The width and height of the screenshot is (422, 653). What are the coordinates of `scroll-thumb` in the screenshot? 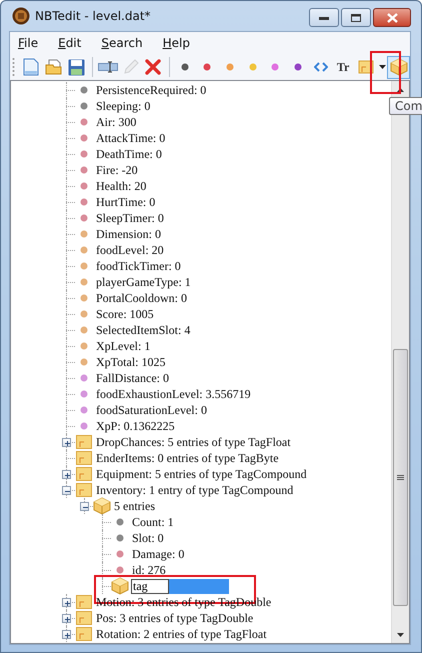 It's located at (400, 477).